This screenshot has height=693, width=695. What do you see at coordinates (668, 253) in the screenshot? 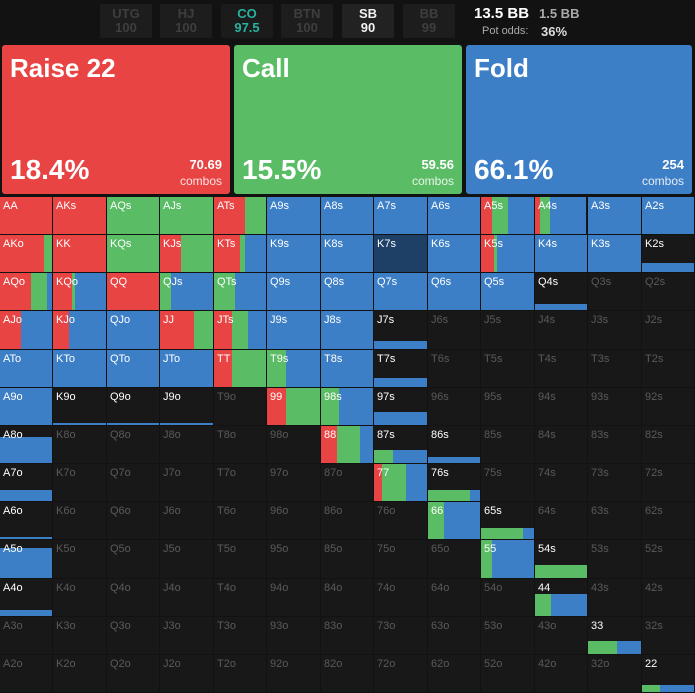
I see `hand-cell-K2s: K2s` at bounding box center [668, 253].